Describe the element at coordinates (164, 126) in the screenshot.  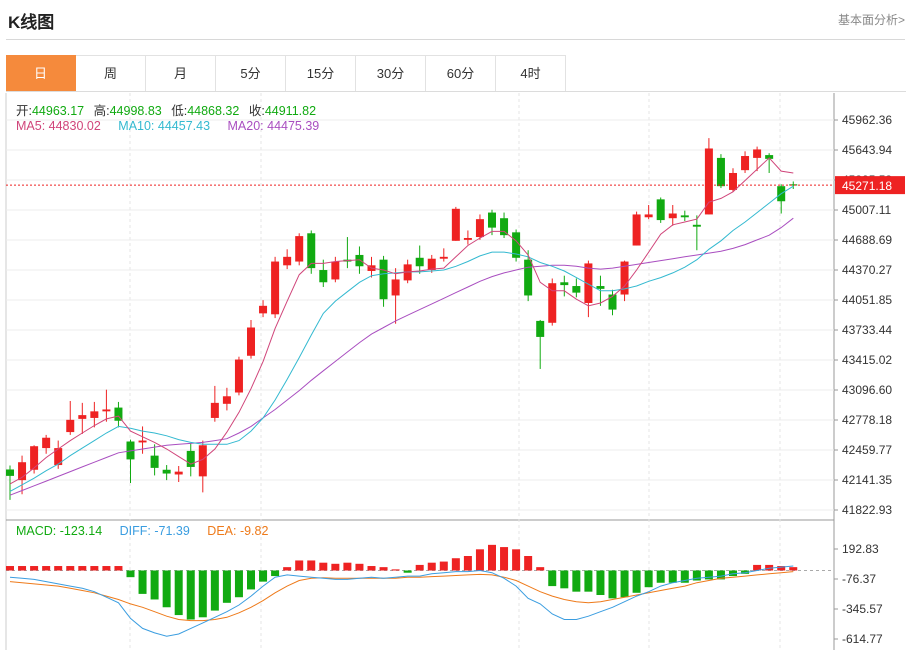
I see `ma10-legend: MA10: 44457.43` at that location.